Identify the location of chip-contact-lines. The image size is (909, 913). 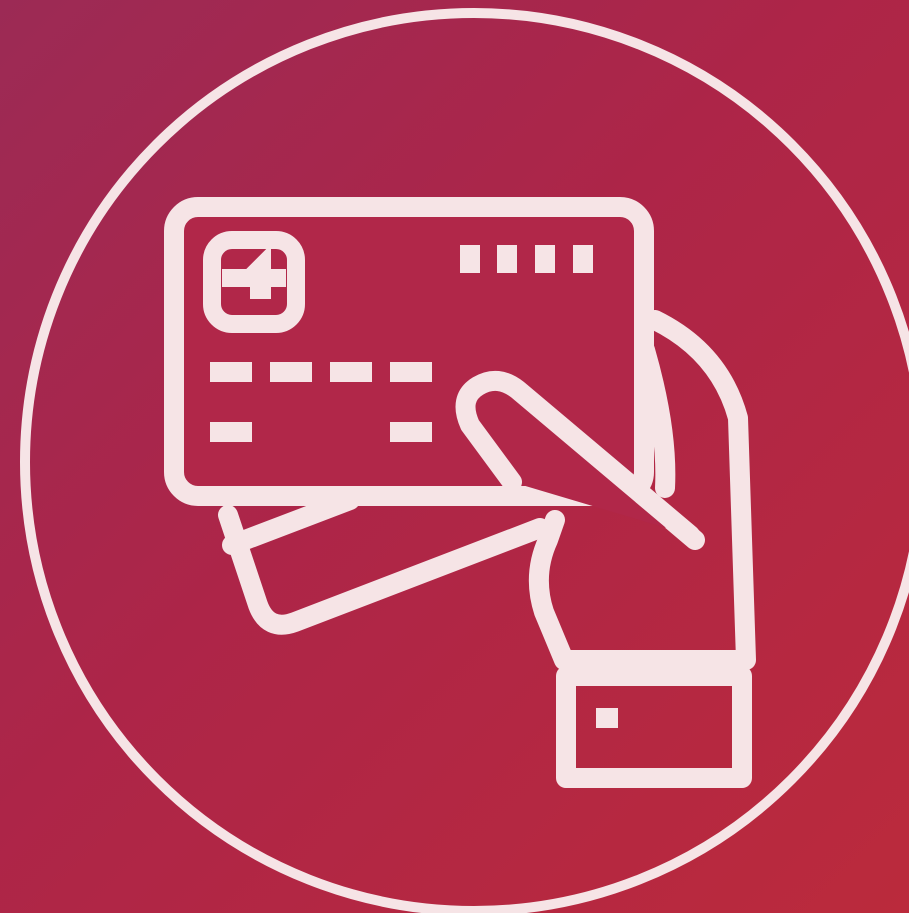
(254, 271).